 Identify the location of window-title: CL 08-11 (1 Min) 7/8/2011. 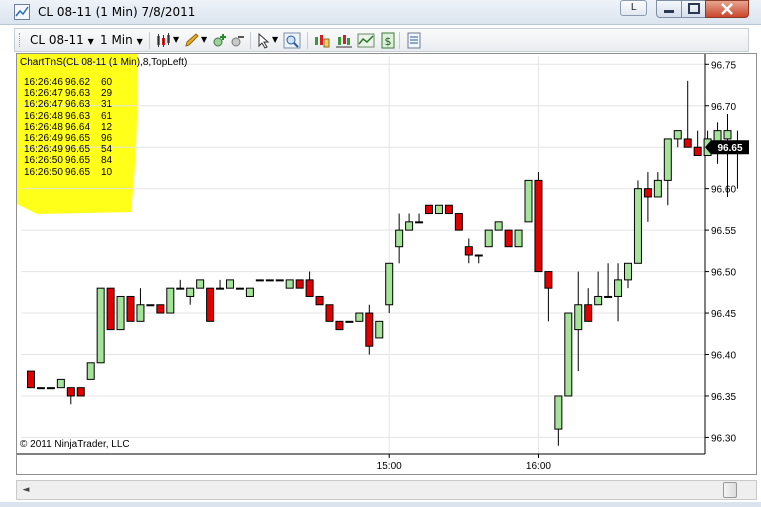
(117, 12).